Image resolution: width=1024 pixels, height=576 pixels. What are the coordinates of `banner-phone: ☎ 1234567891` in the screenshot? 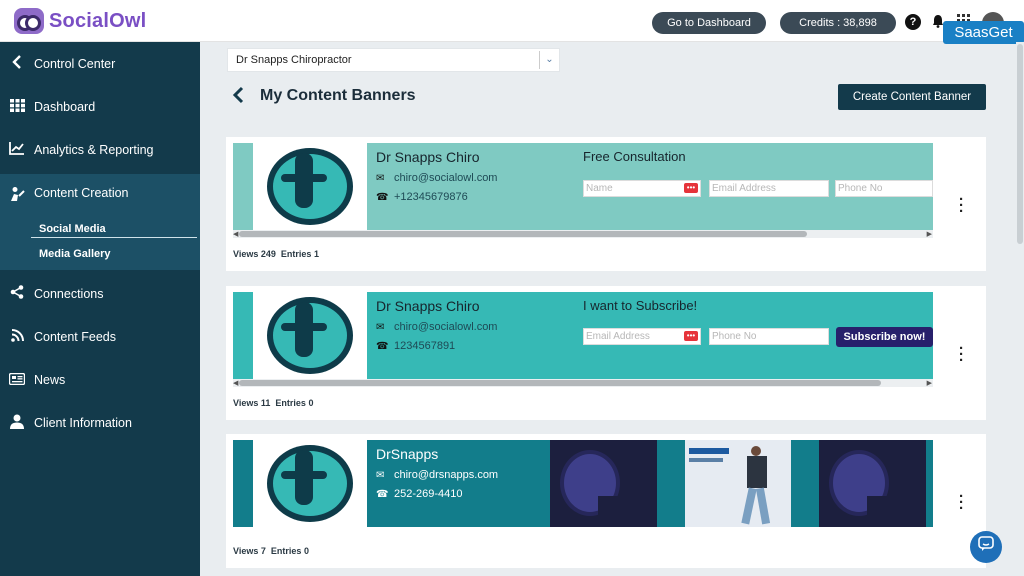 It's located at (416, 346).